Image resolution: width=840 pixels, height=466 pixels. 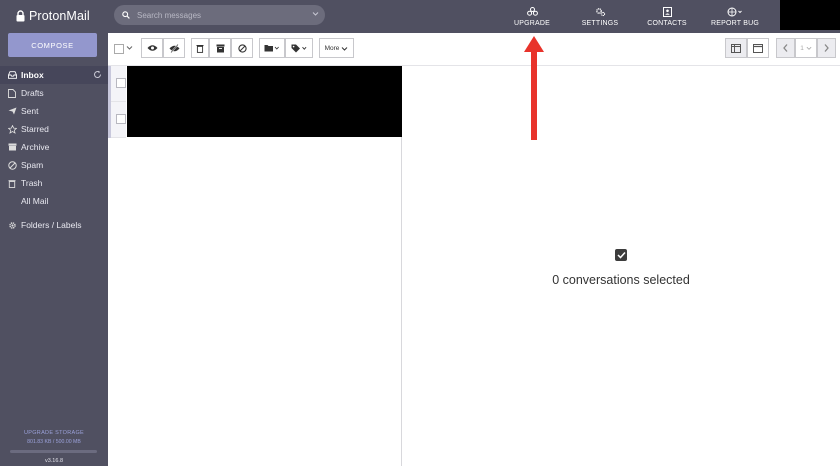 I want to click on label-button, so click(x=299, y=48).